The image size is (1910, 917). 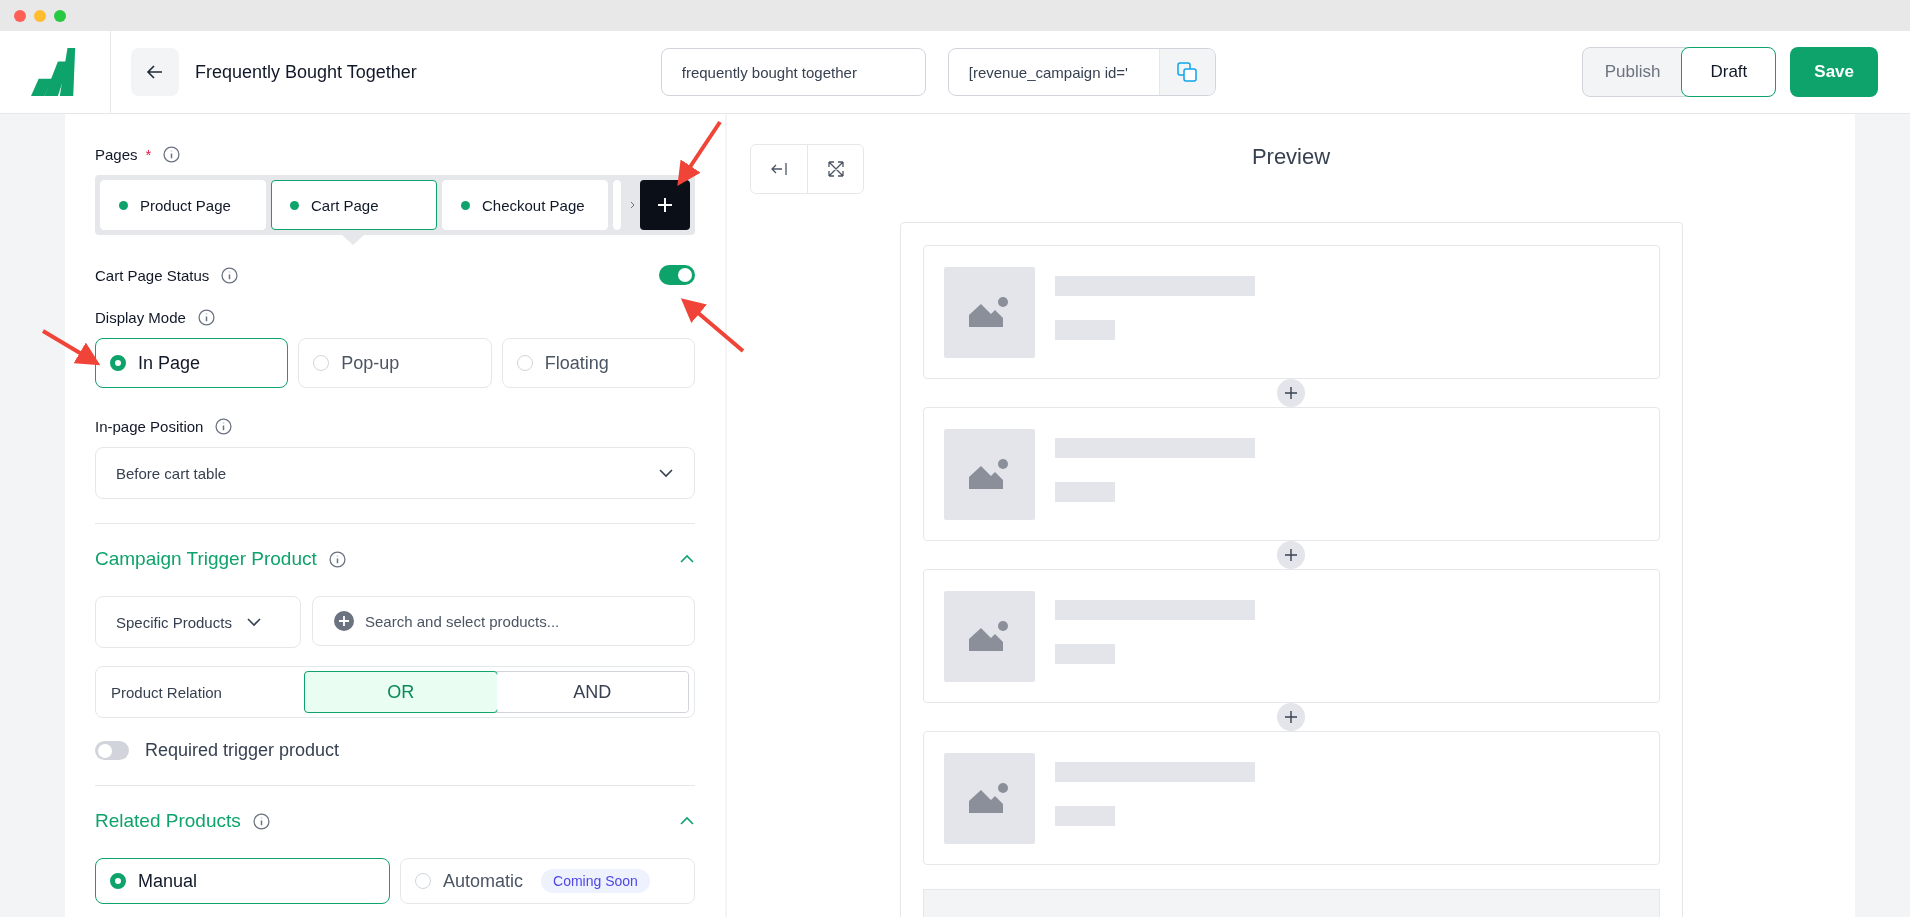 I want to click on toggle-label: Required trigger product, so click(x=242, y=750).